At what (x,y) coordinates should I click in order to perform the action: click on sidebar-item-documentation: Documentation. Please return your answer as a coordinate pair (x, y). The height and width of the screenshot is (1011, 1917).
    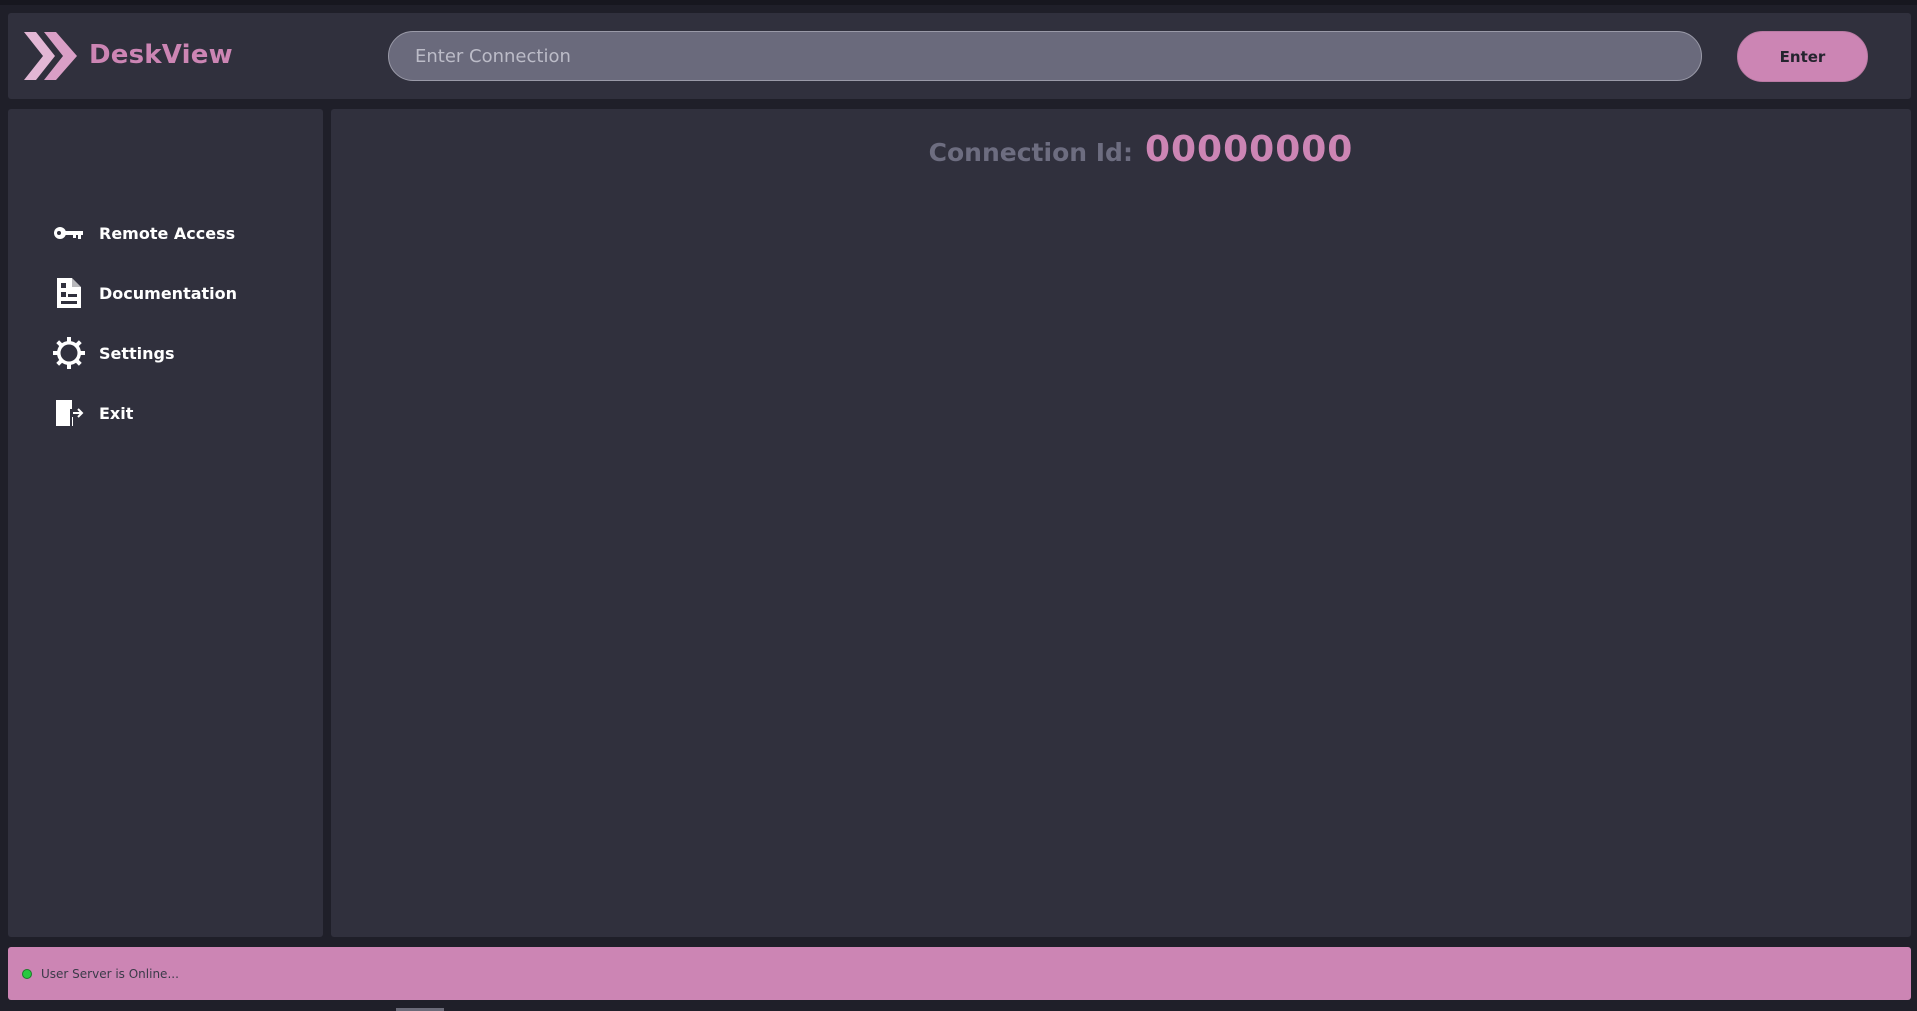
    Looking at the image, I should click on (178, 293).